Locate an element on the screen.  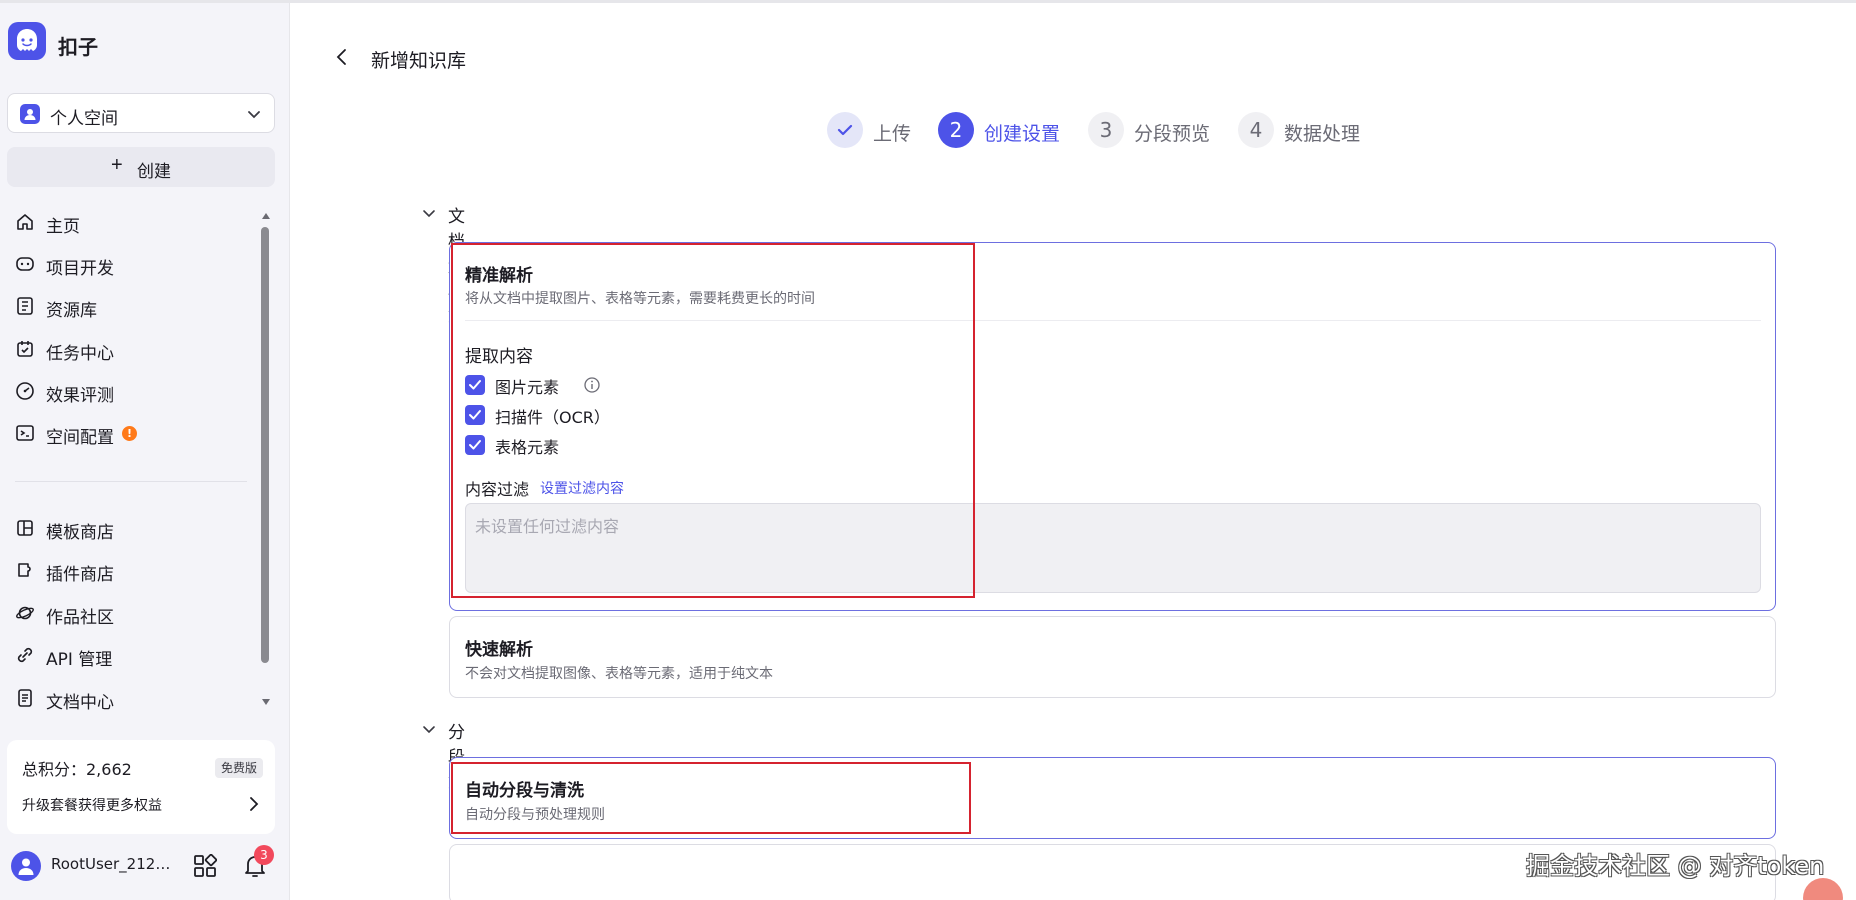
nav-item-api: API 管理 is located at coordinates (135, 655).